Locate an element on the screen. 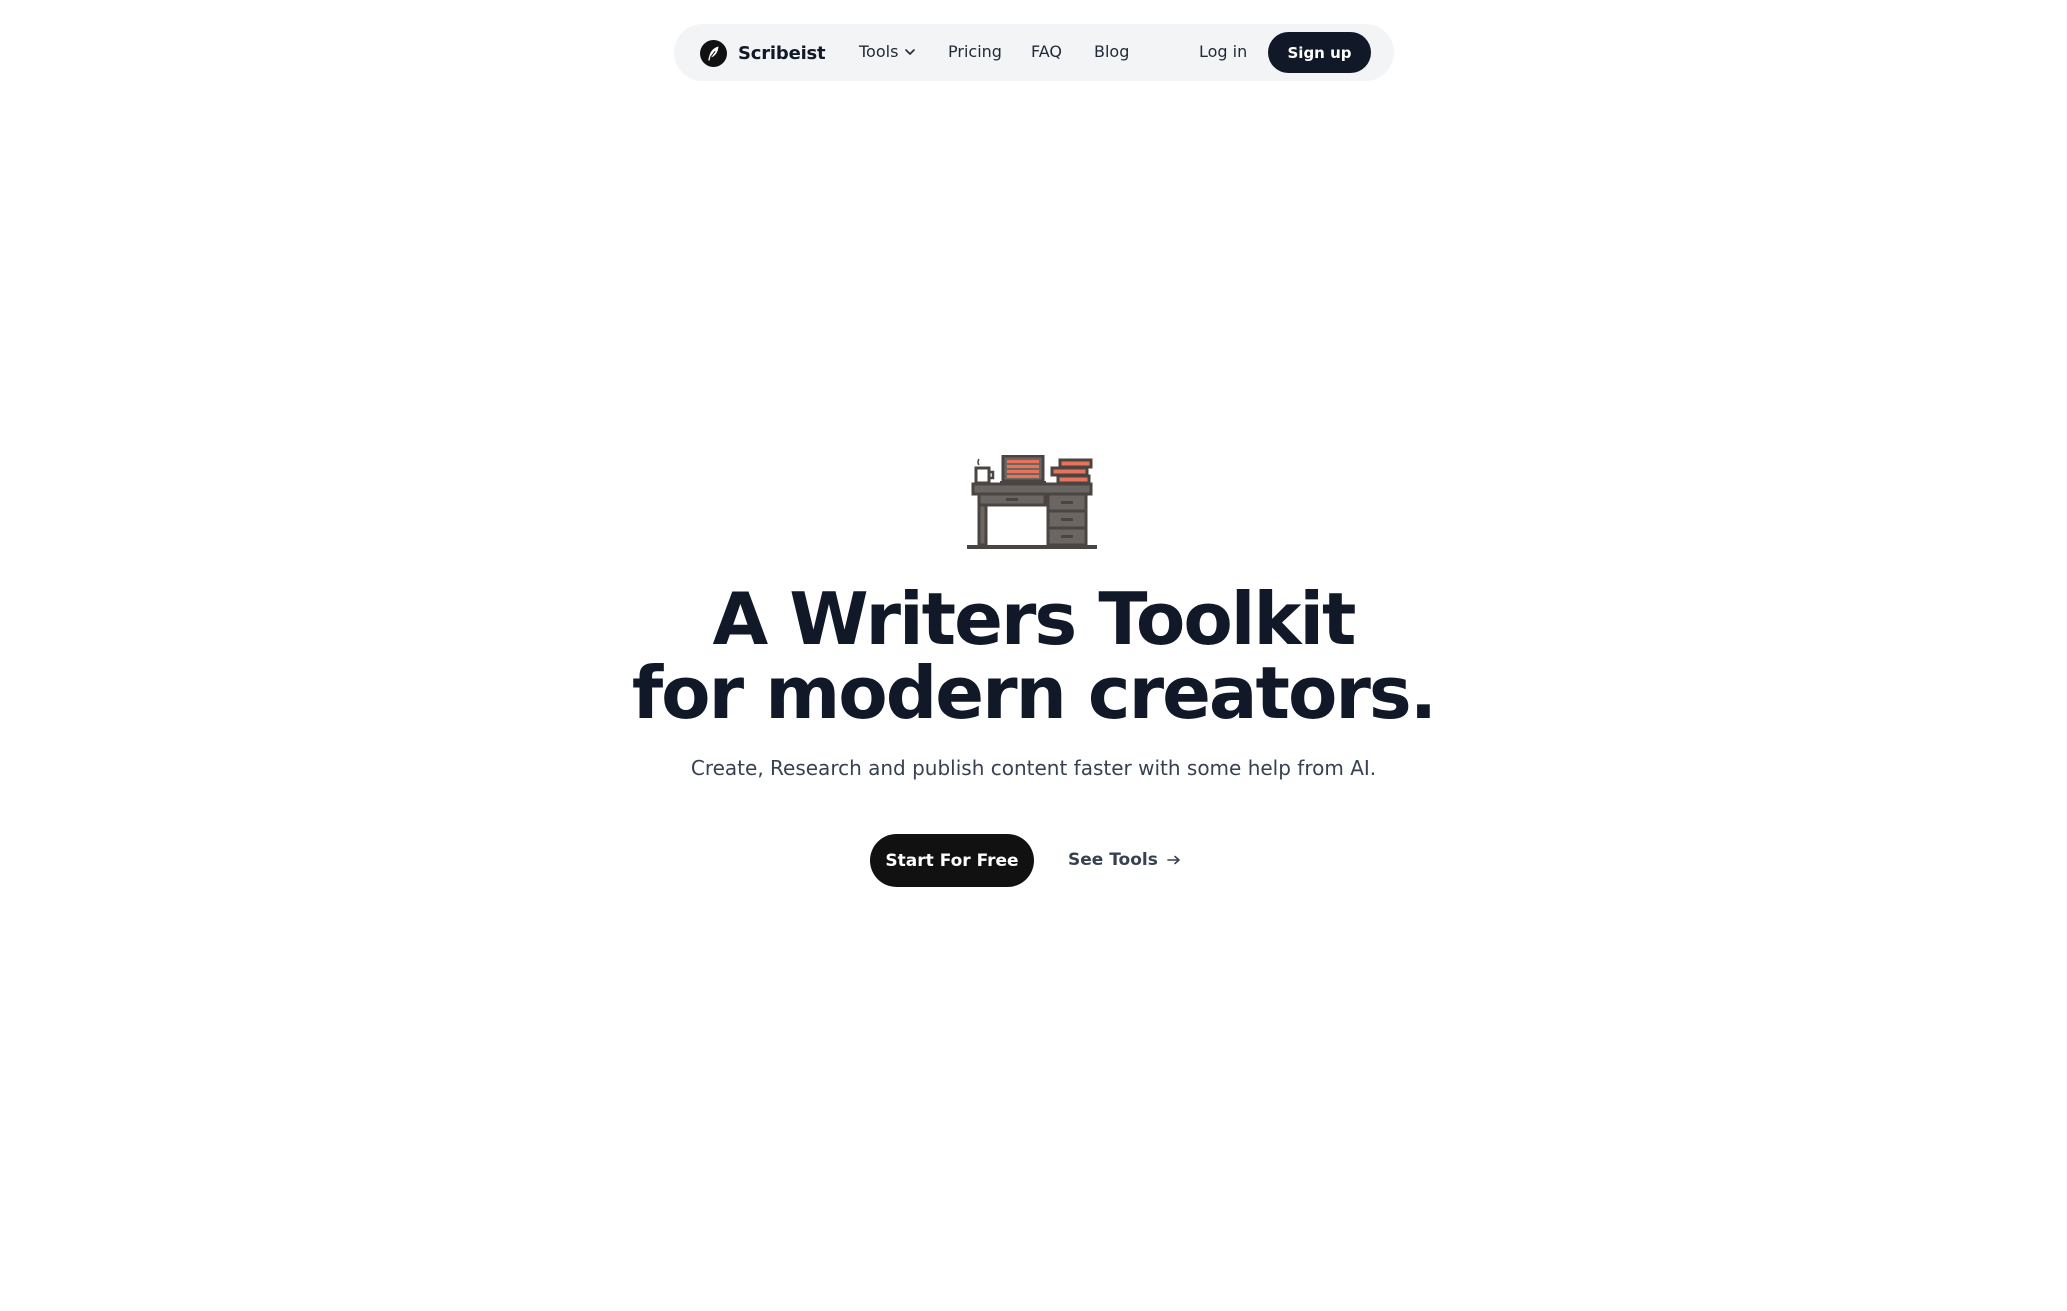 The height and width of the screenshot is (1311, 2067). nav-pricing-link: Pricing is located at coordinates (975, 52).